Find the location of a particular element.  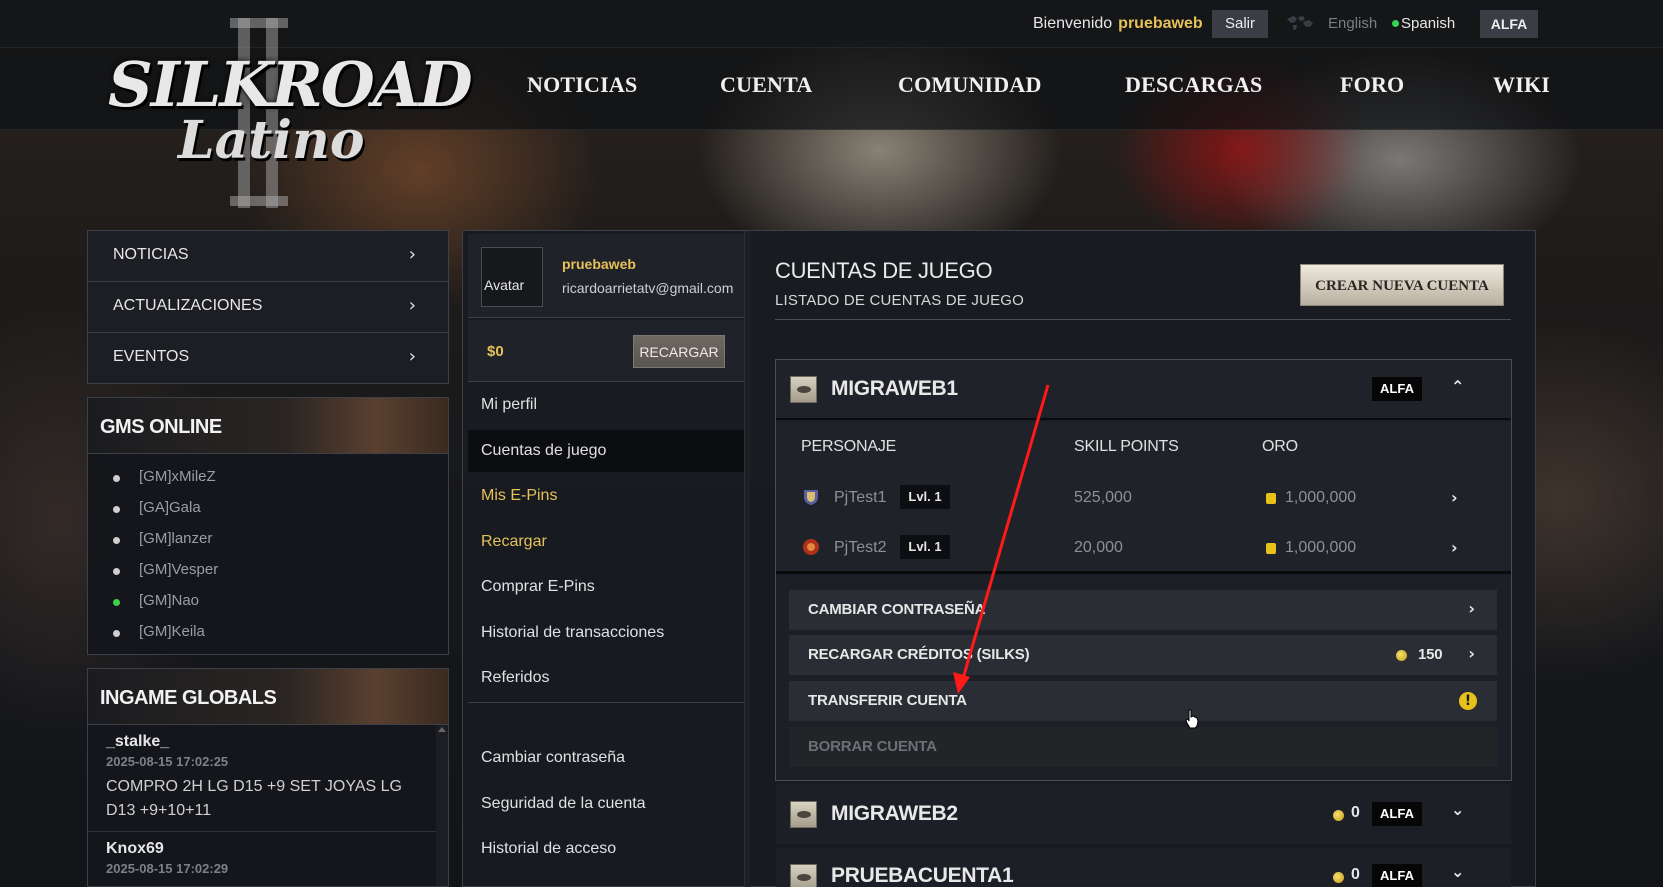

side-menu-divider is located at coordinates (606, 702).